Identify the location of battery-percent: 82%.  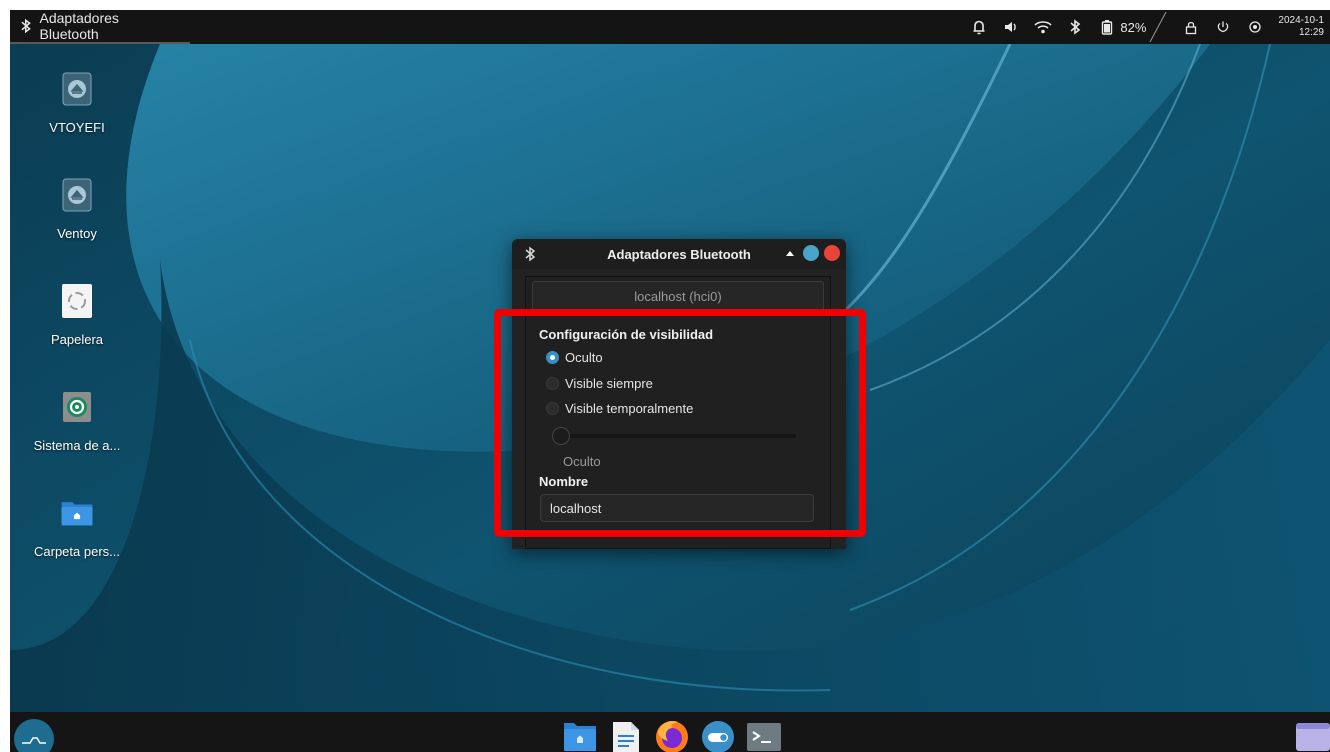
(1133, 27).